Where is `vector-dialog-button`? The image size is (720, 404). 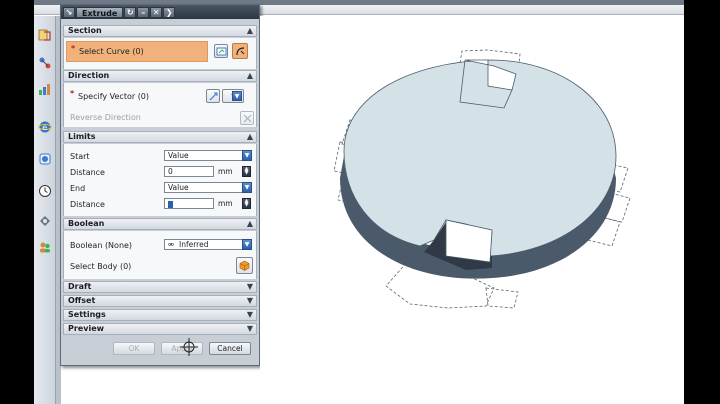
vector-dialog-button is located at coordinates (213, 96).